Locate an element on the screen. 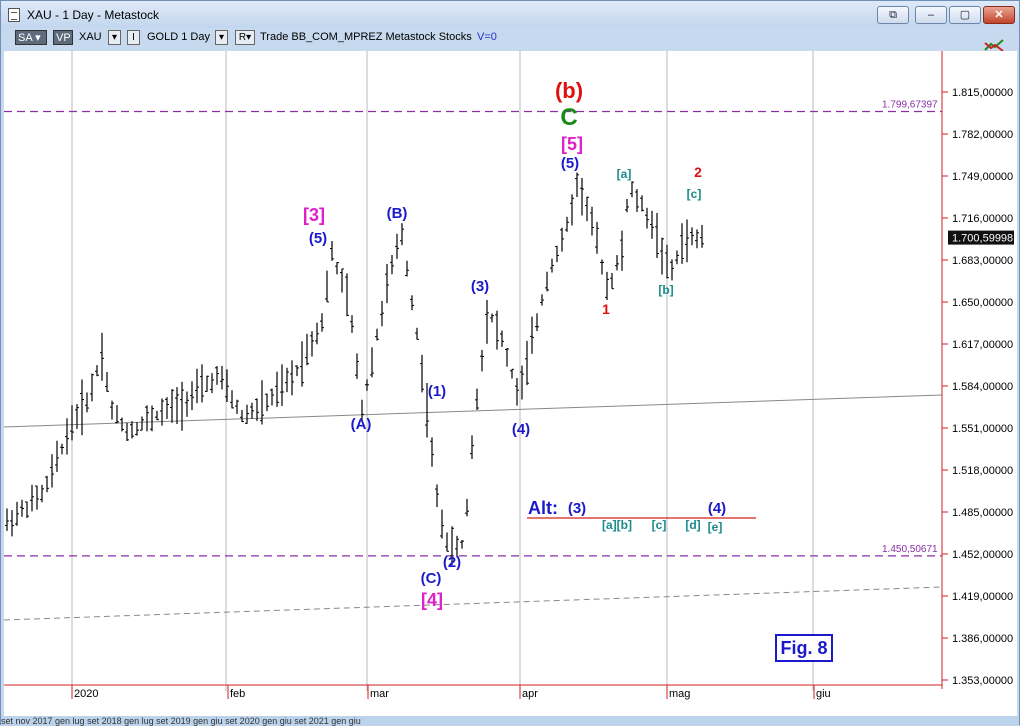 The image size is (1020, 726). maximize-button: ▢ is located at coordinates (965, 15).